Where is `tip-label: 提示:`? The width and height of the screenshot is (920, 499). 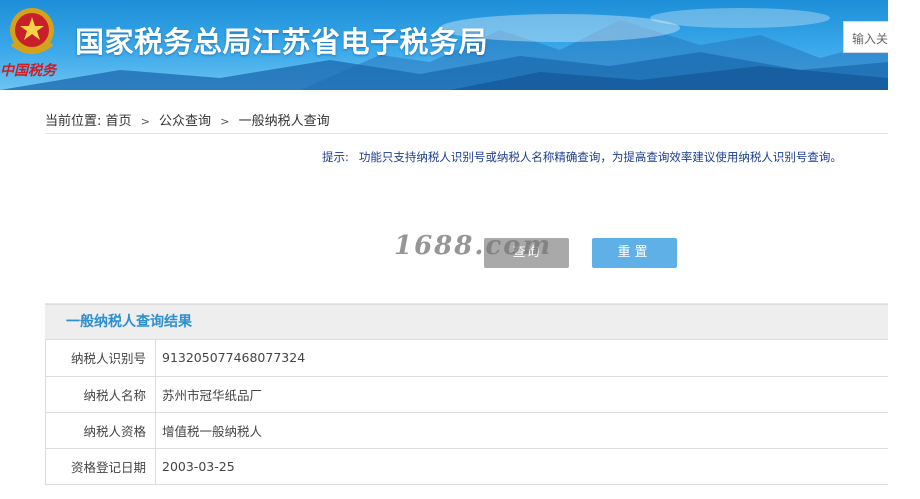
tip-label: 提示: is located at coordinates (335, 157).